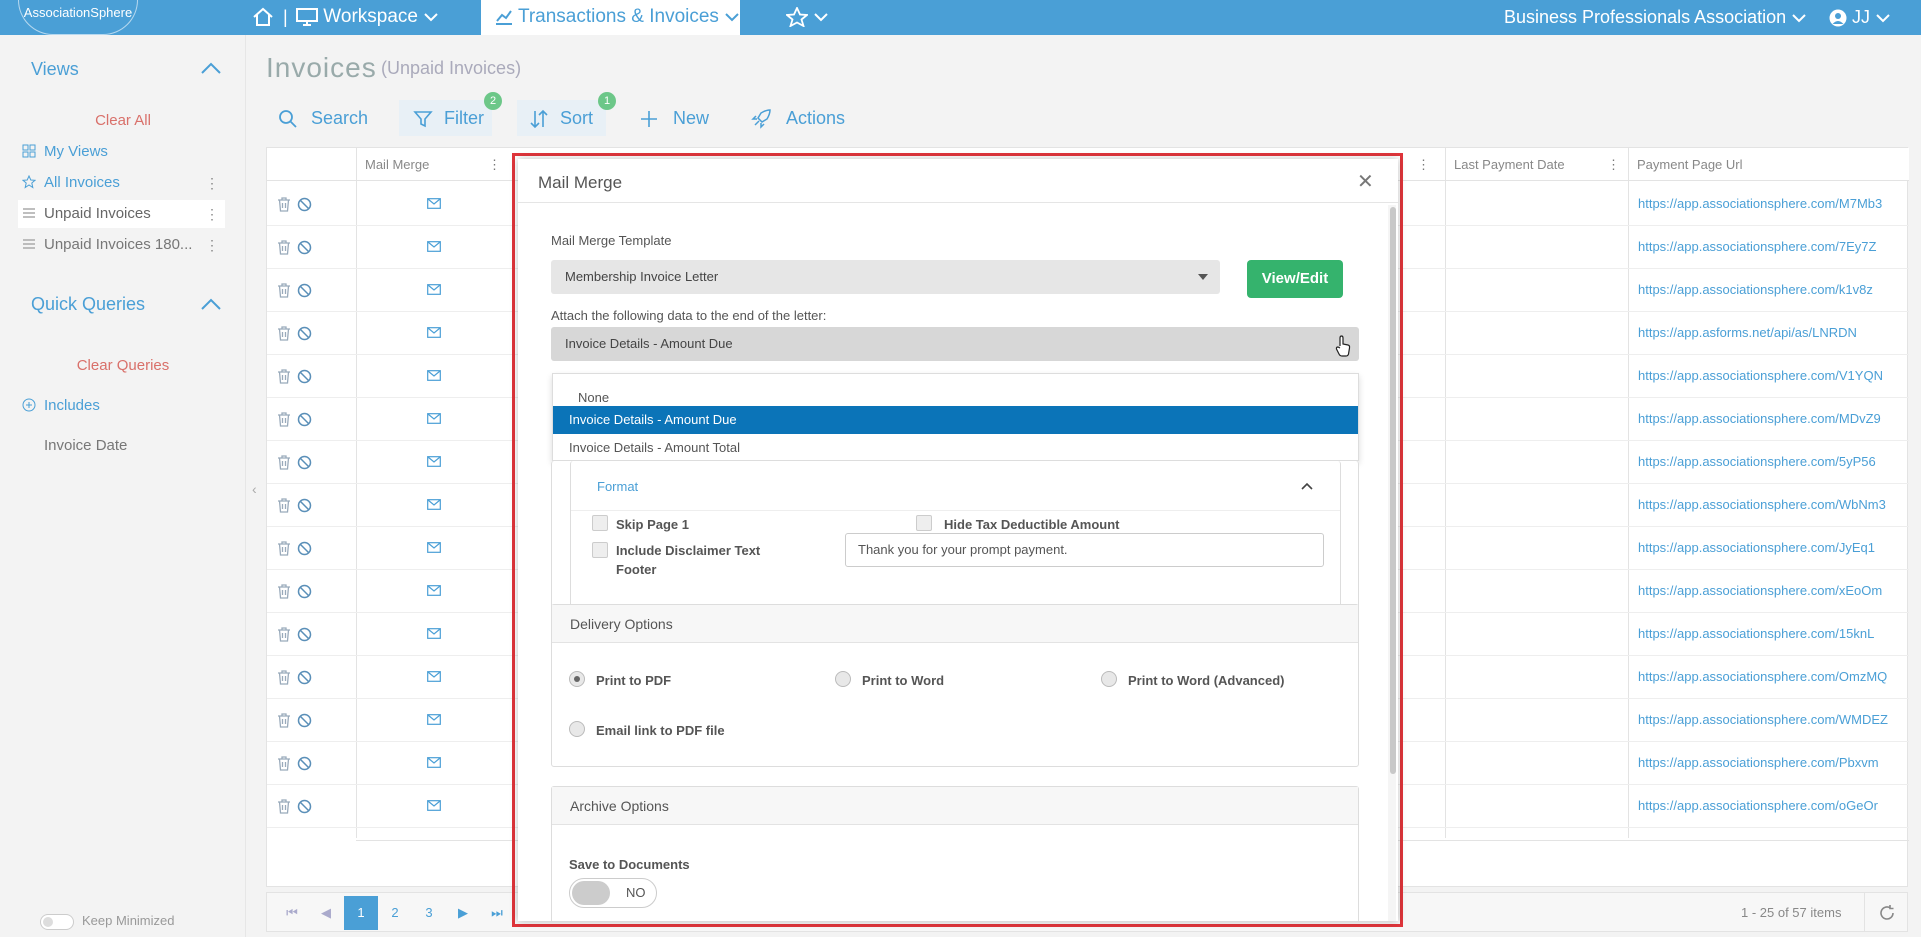 This screenshot has height=937, width=1921. What do you see at coordinates (1760, 203) in the screenshot?
I see `payment-url-link: https://app.associationsphere.com/M7Mb3` at bounding box center [1760, 203].